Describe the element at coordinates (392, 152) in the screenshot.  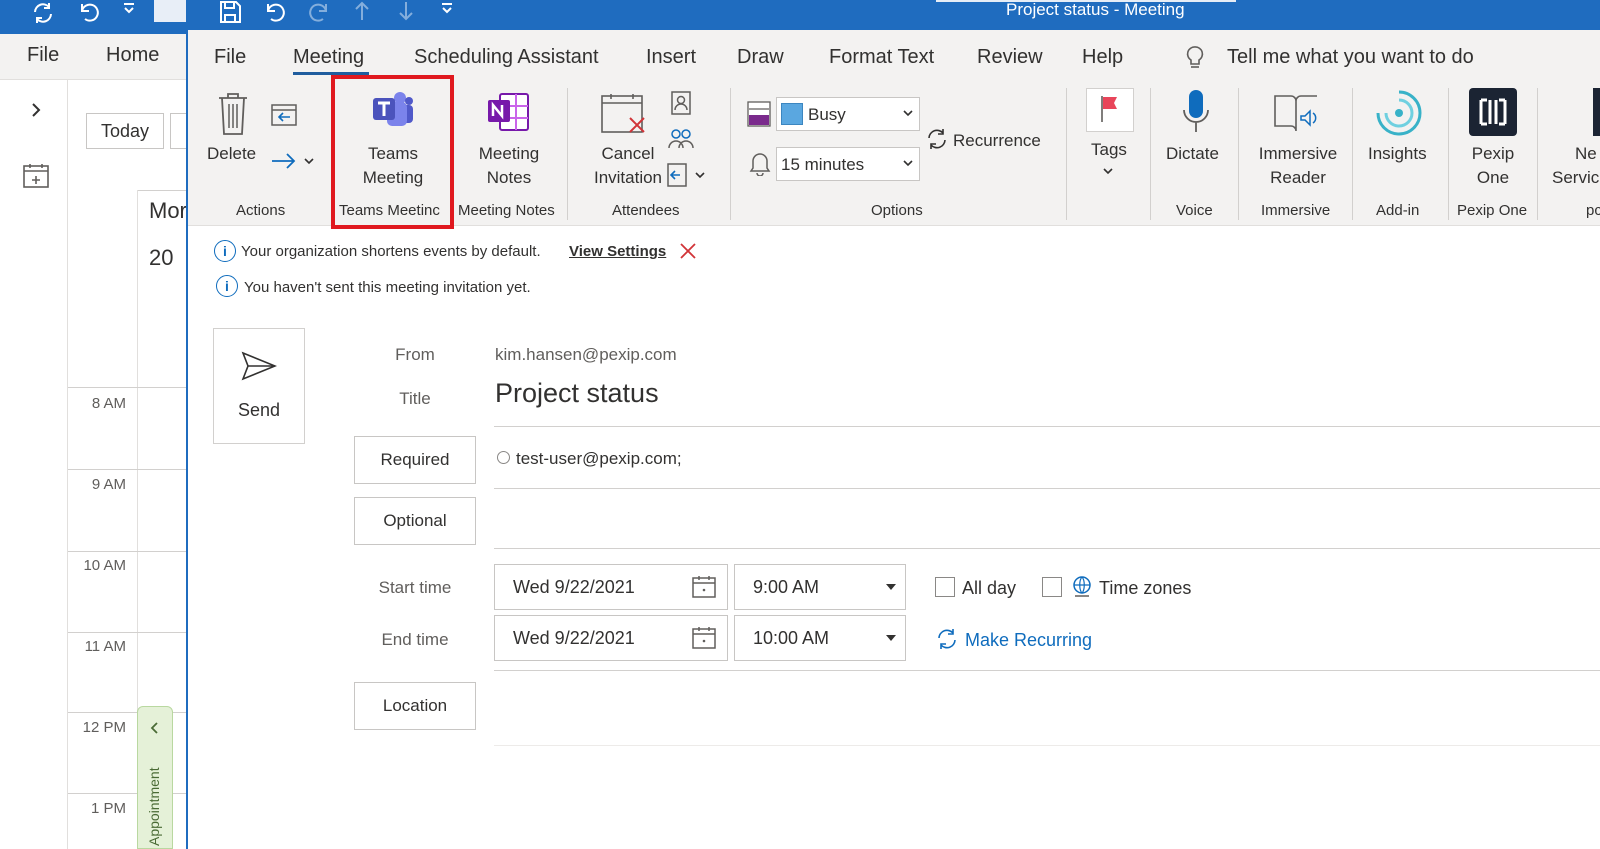
I see `teams-meeting-highlight` at that location.